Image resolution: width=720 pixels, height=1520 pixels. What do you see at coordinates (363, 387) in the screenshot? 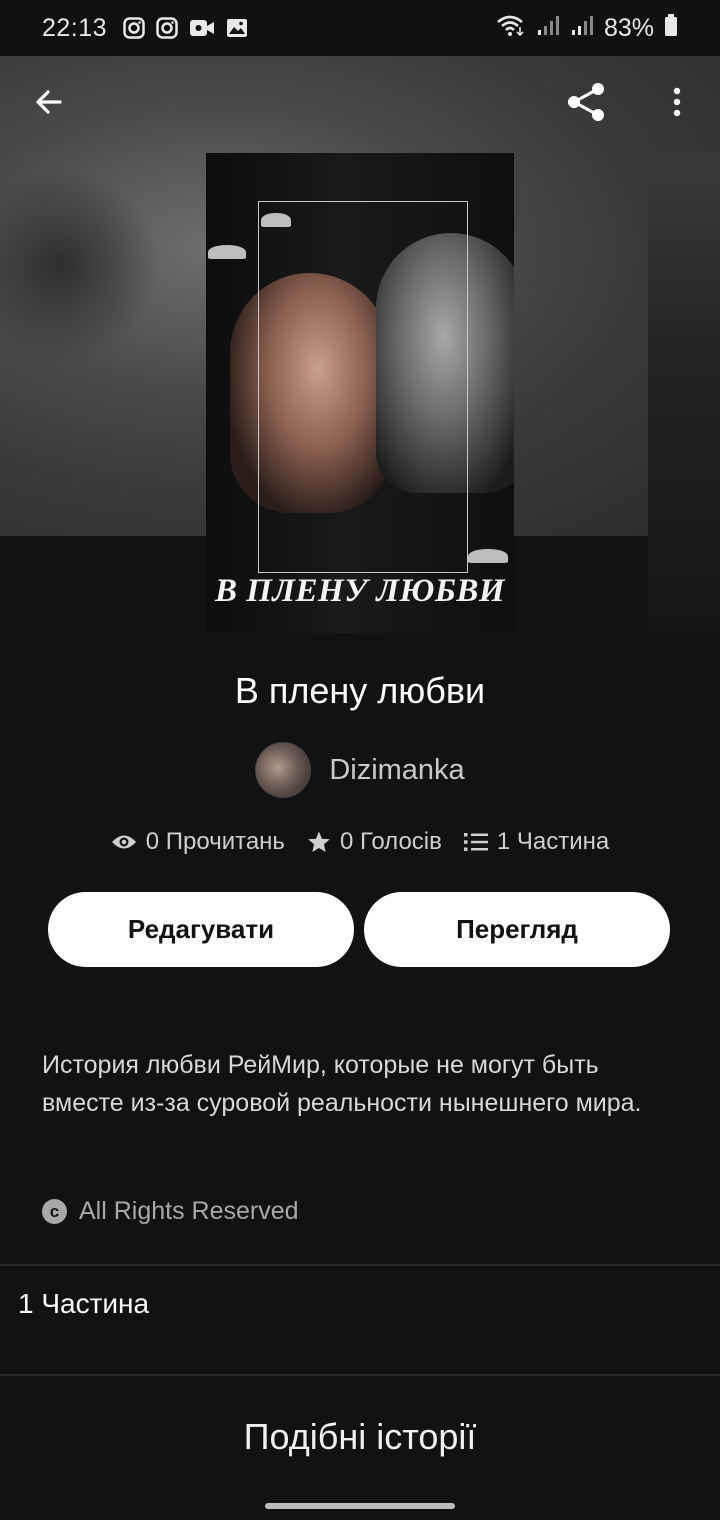
I see `cover-frame` at bounding box center [363, 387].